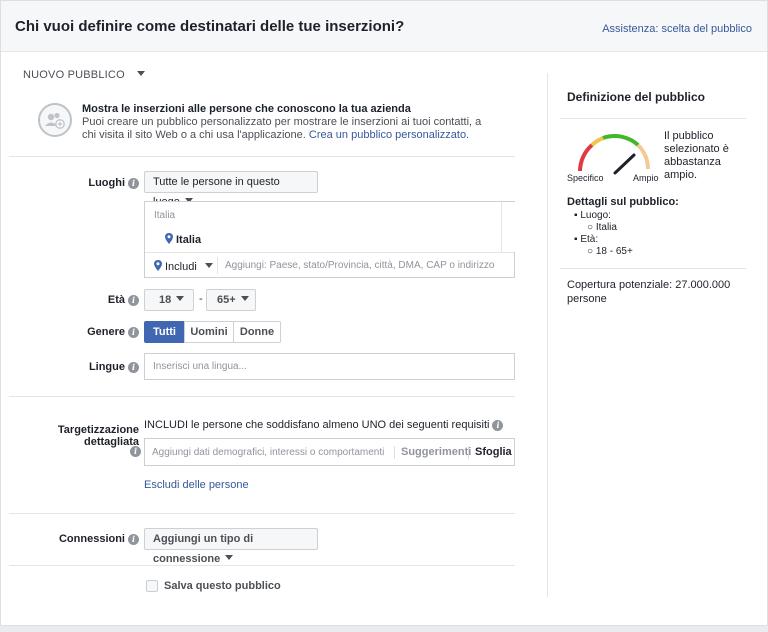 The image size is (768, 632). I want to click on connections-label-text: Connessioni, so click(91, 539).